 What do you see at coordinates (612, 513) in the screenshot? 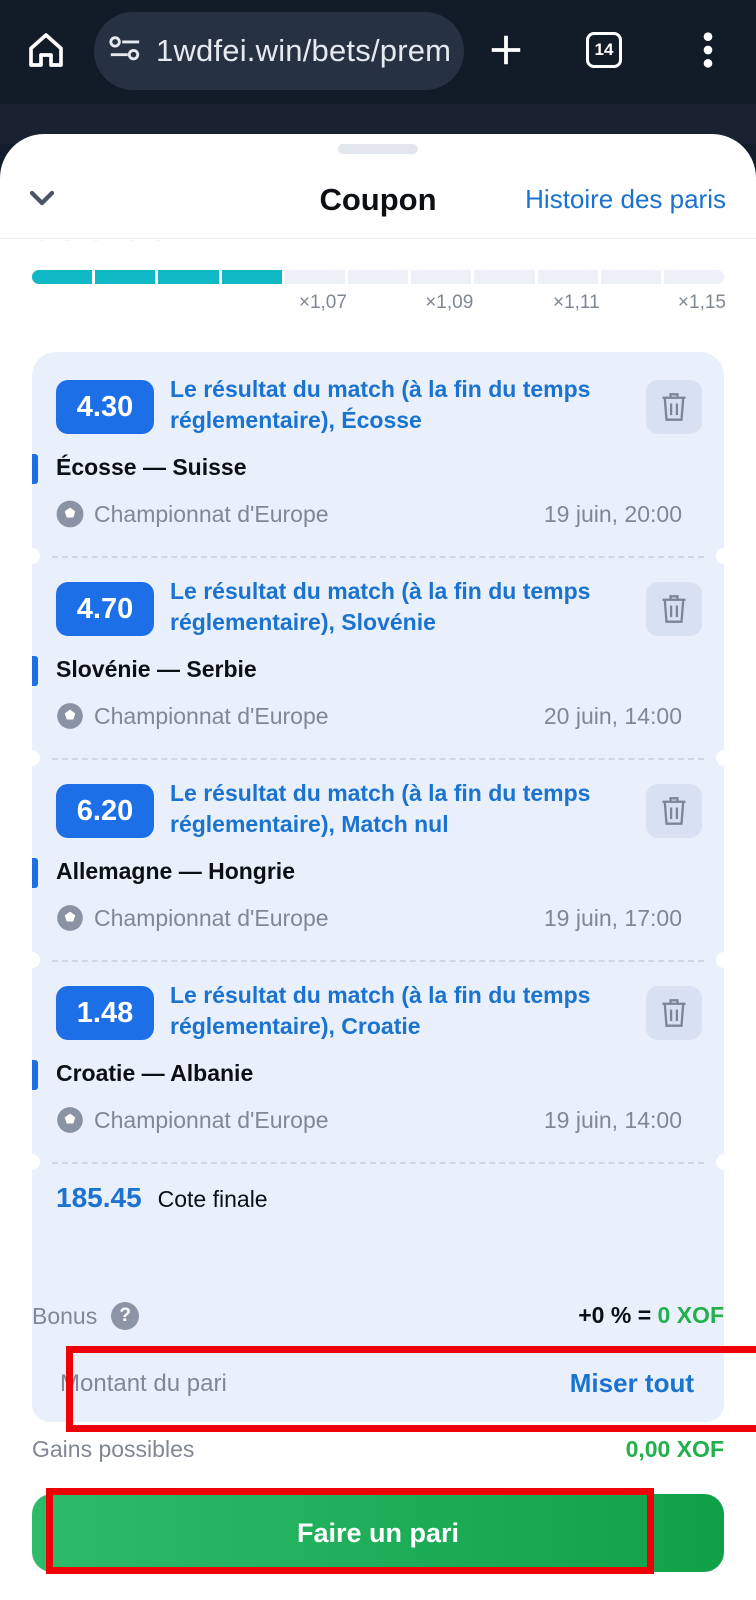
I see `match-date: 19 juin, 20:00` at bounding box center [612, 513].